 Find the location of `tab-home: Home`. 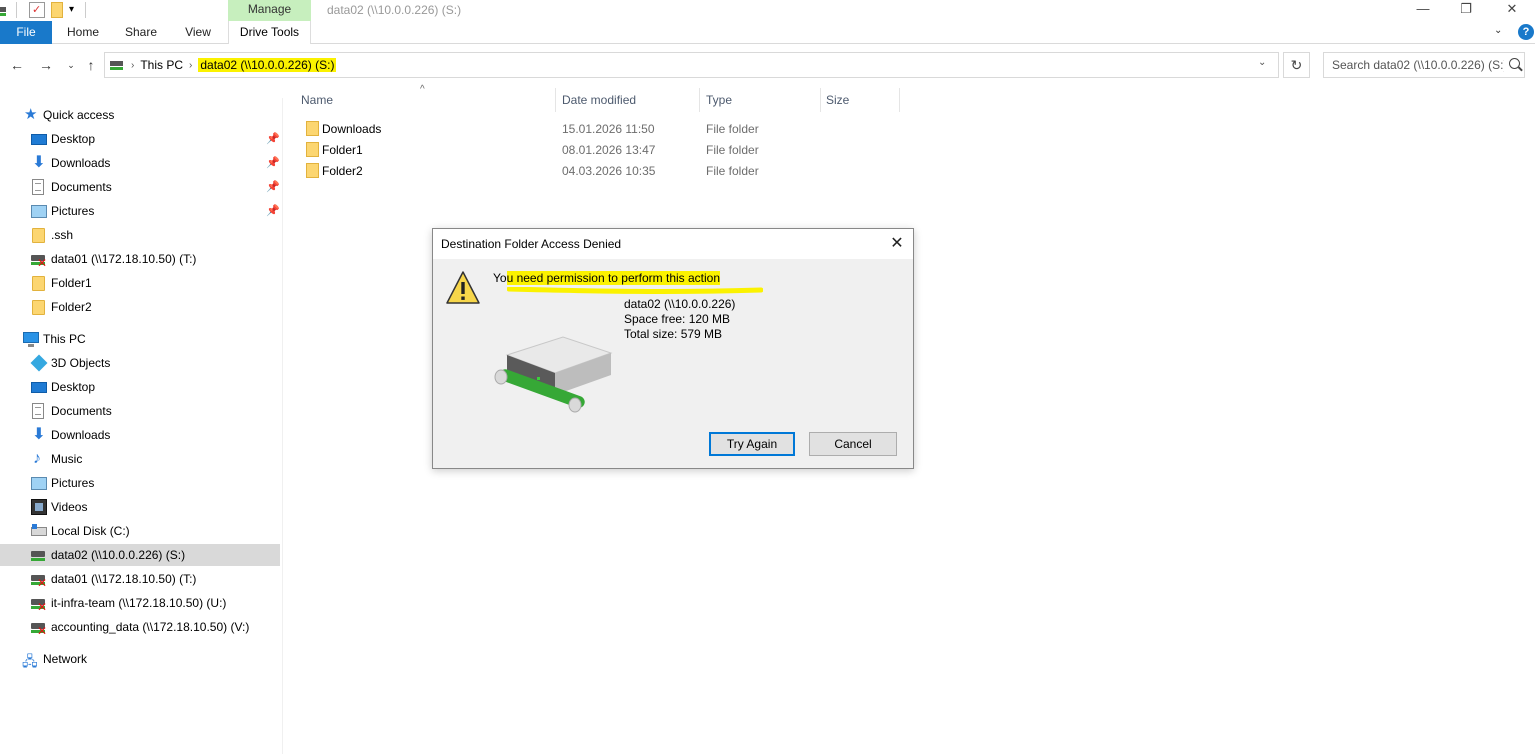

tab-home: Home is located at coordinates (83, 32).